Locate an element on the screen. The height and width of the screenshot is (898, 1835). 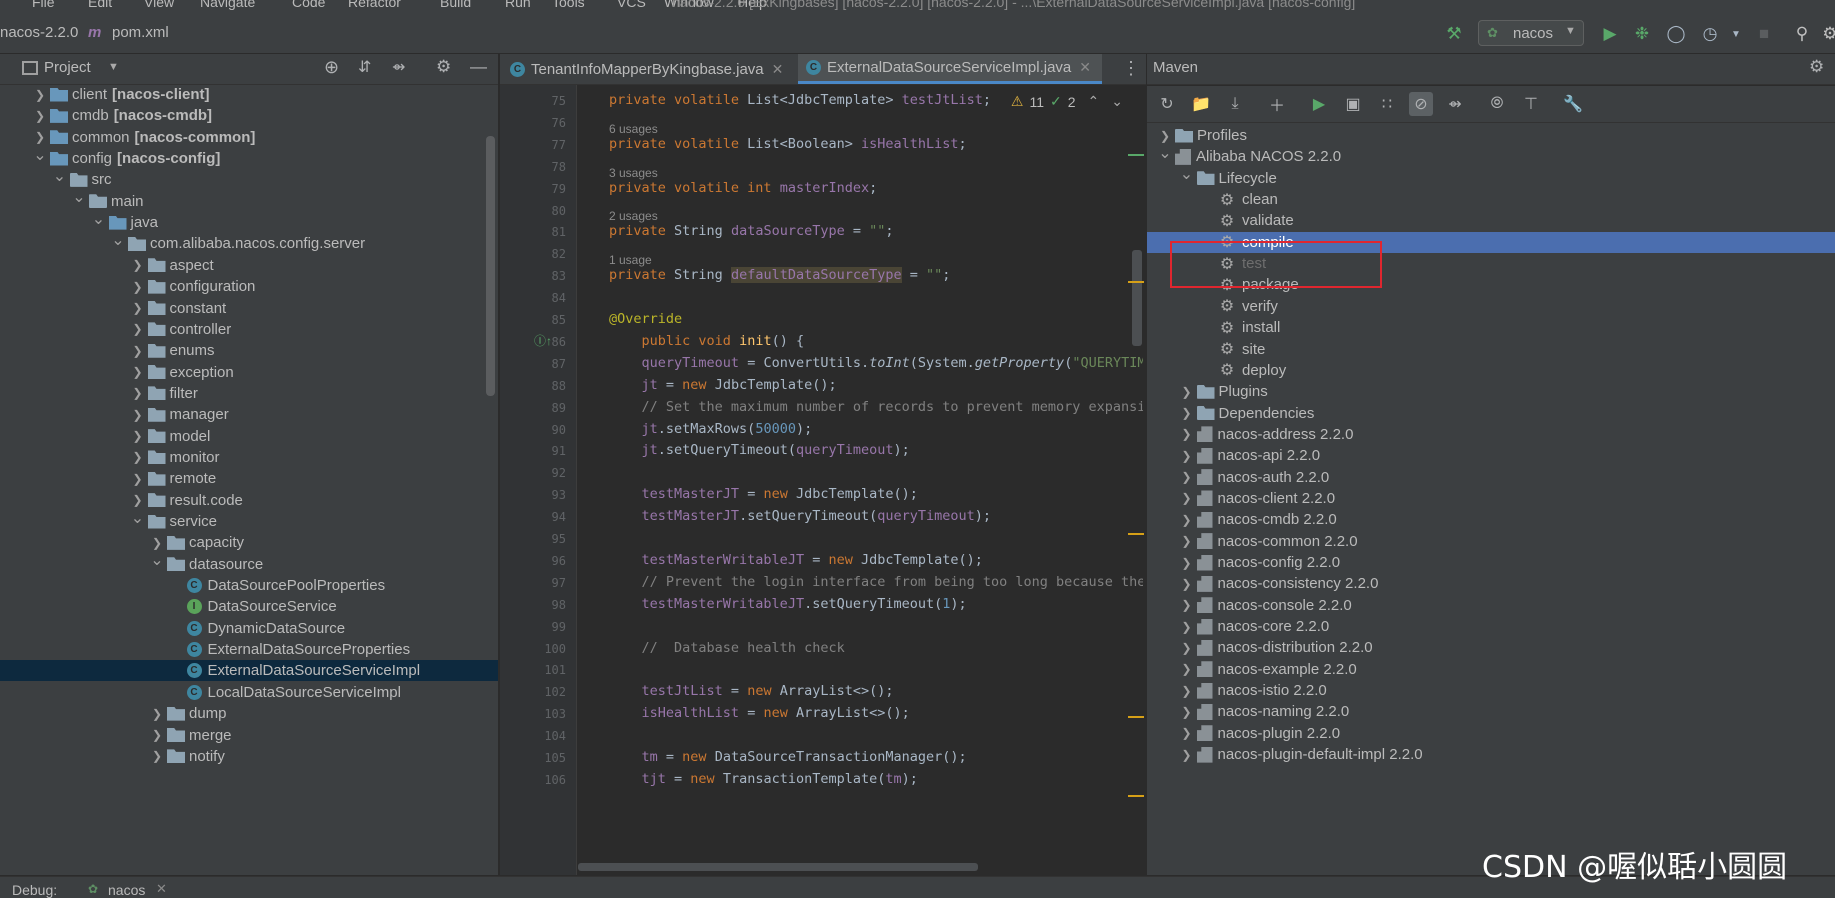
run-maven-build-icon: ▶ is located at coordinates (1319, 104).